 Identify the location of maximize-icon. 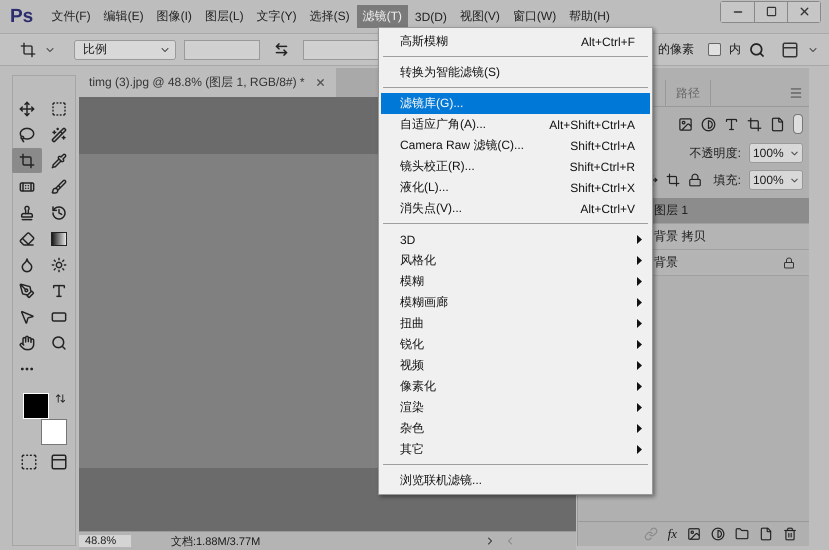
(771, 11).